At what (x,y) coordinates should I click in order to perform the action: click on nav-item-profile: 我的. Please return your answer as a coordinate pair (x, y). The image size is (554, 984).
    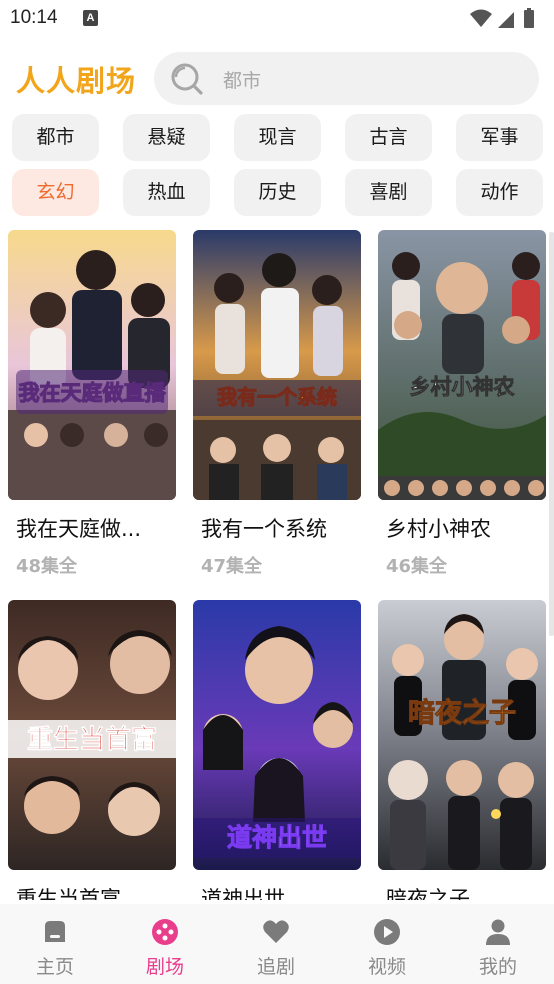
    Looking at the image, I should click on (498, 944).